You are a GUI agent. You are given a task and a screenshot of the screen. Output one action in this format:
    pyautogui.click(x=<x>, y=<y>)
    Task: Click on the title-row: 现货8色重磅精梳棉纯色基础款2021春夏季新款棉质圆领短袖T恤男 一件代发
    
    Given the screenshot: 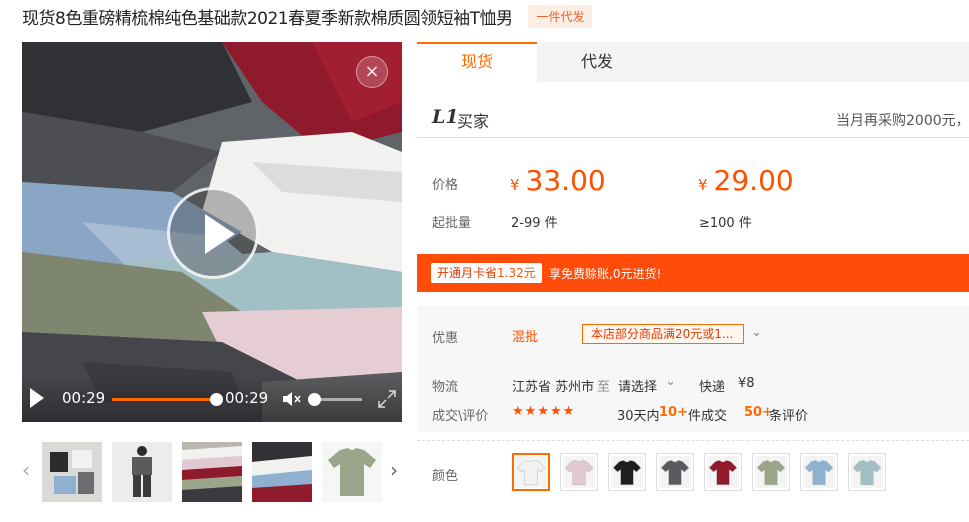 What is the action you would take?
    pyautogui.click(x=307, y=16)
    